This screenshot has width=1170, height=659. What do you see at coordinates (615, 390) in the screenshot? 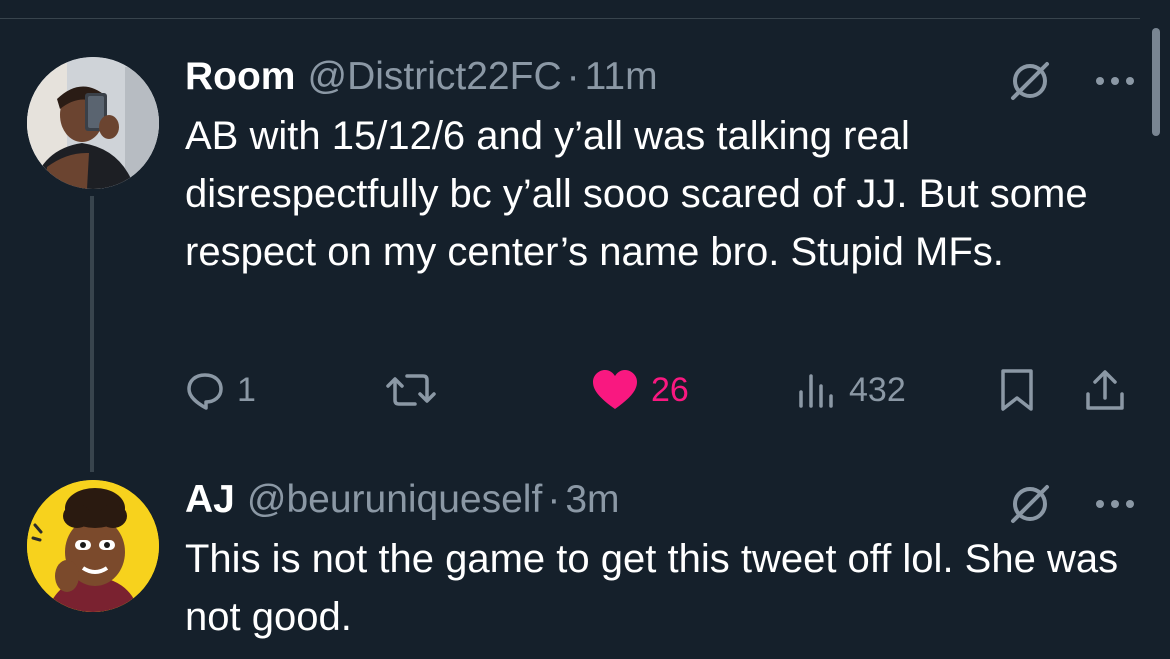
I see `heart-icon` at bounding box center [615, 390].